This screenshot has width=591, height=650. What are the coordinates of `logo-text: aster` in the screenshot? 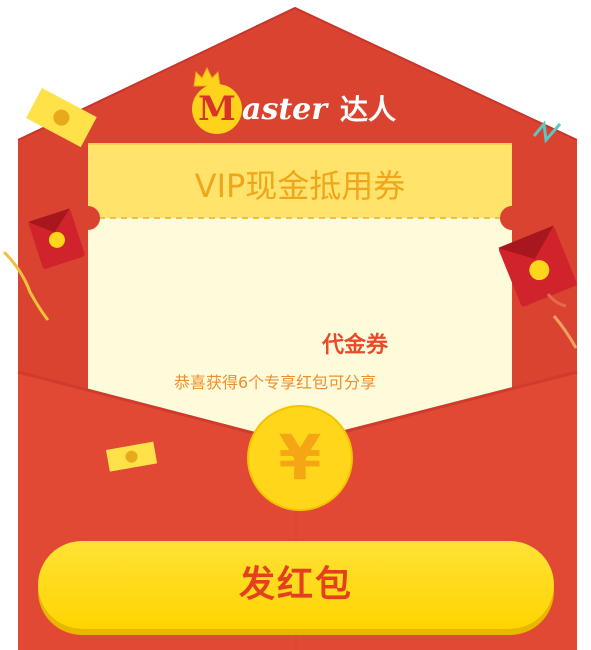 It's located at (285, 109).